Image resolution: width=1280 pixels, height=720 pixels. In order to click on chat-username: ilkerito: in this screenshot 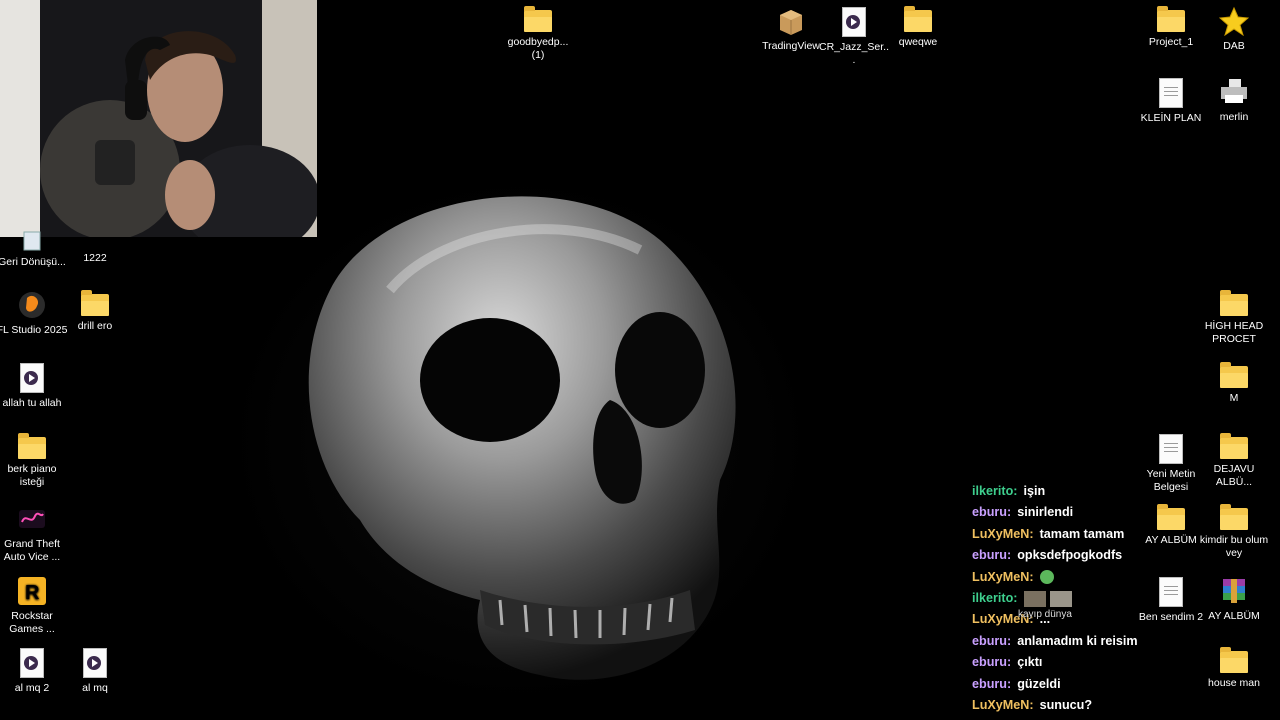, I will do `click(995, 491)`.